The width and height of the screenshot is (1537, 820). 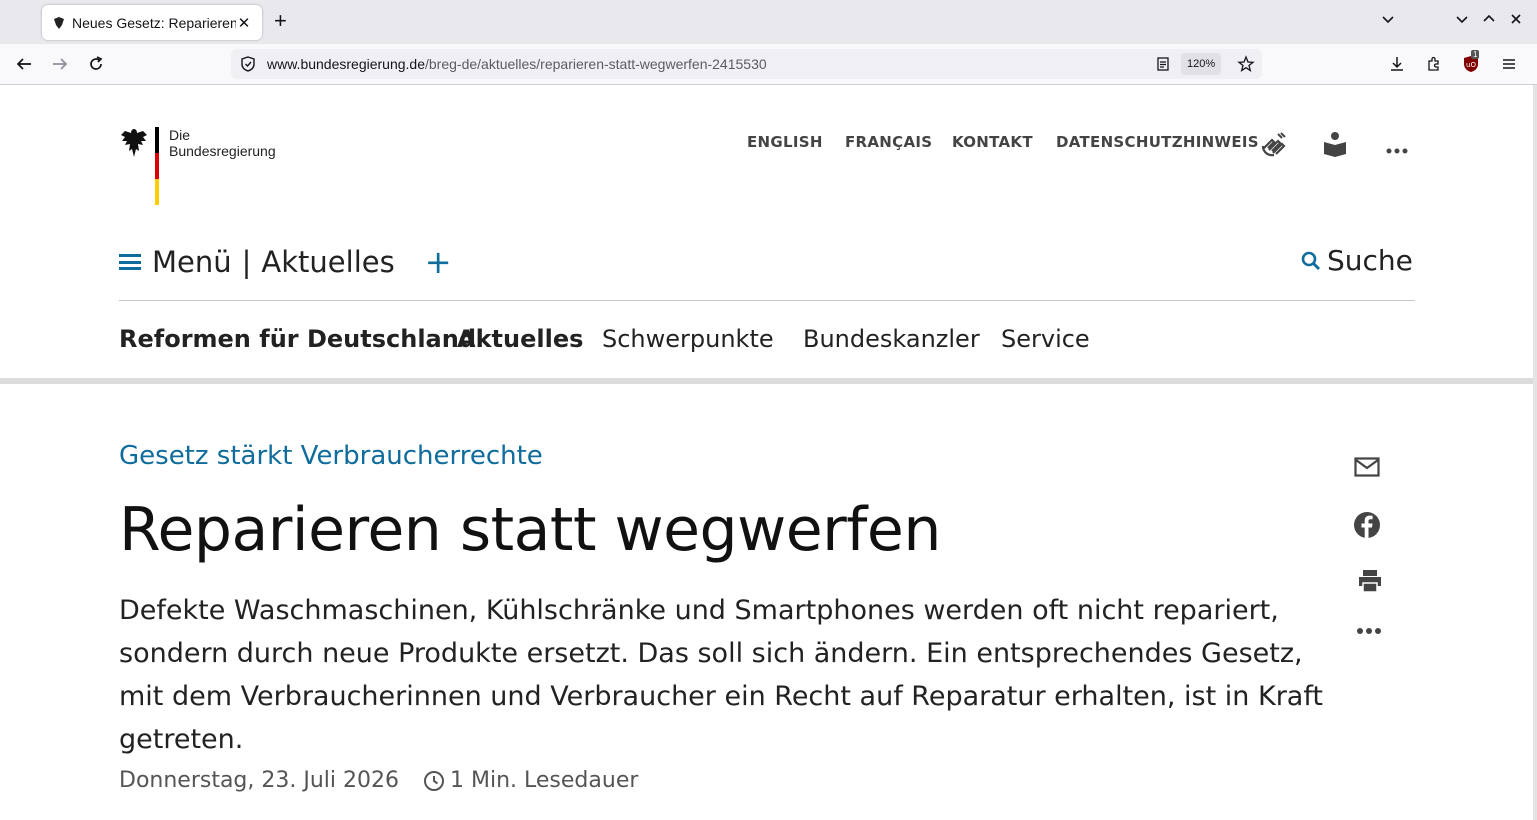 What do you see at coordinates (766, 381) in the screenshot?
I see `nav-bottom-band` at bounding box center [766, 381].